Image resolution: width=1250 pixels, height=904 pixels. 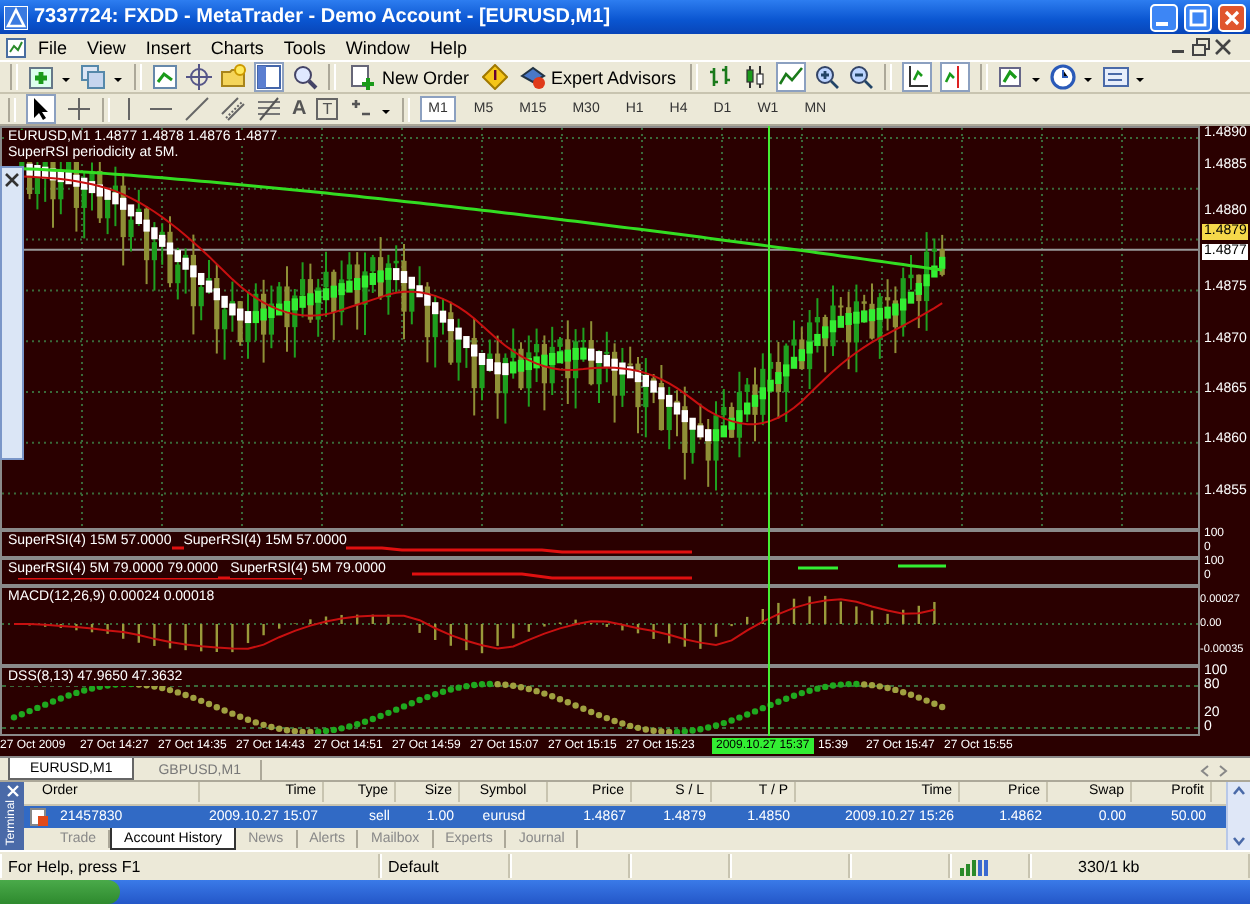 I want to click on indicator-icon, so click(x=1020, y=77).